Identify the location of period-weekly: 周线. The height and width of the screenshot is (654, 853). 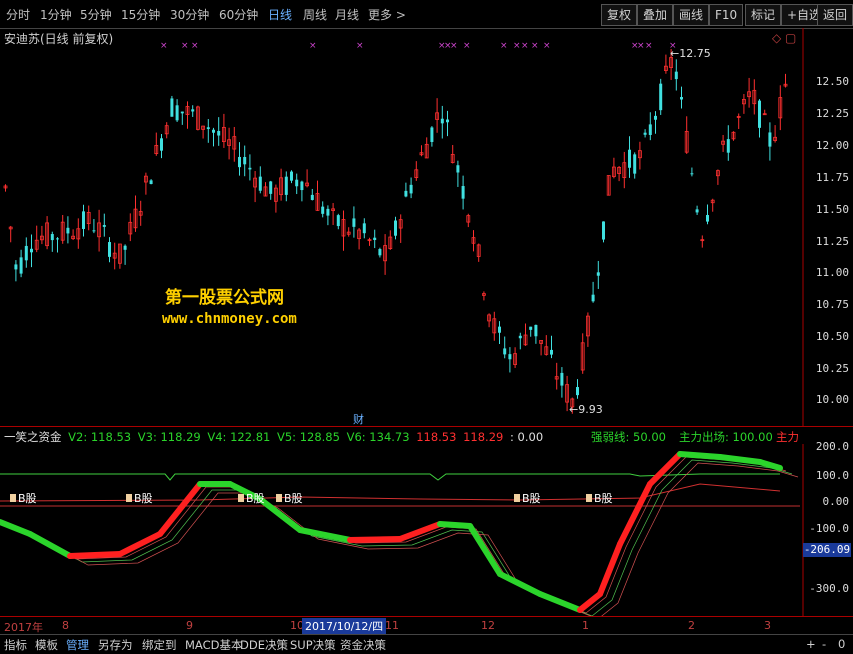
(315, 14).